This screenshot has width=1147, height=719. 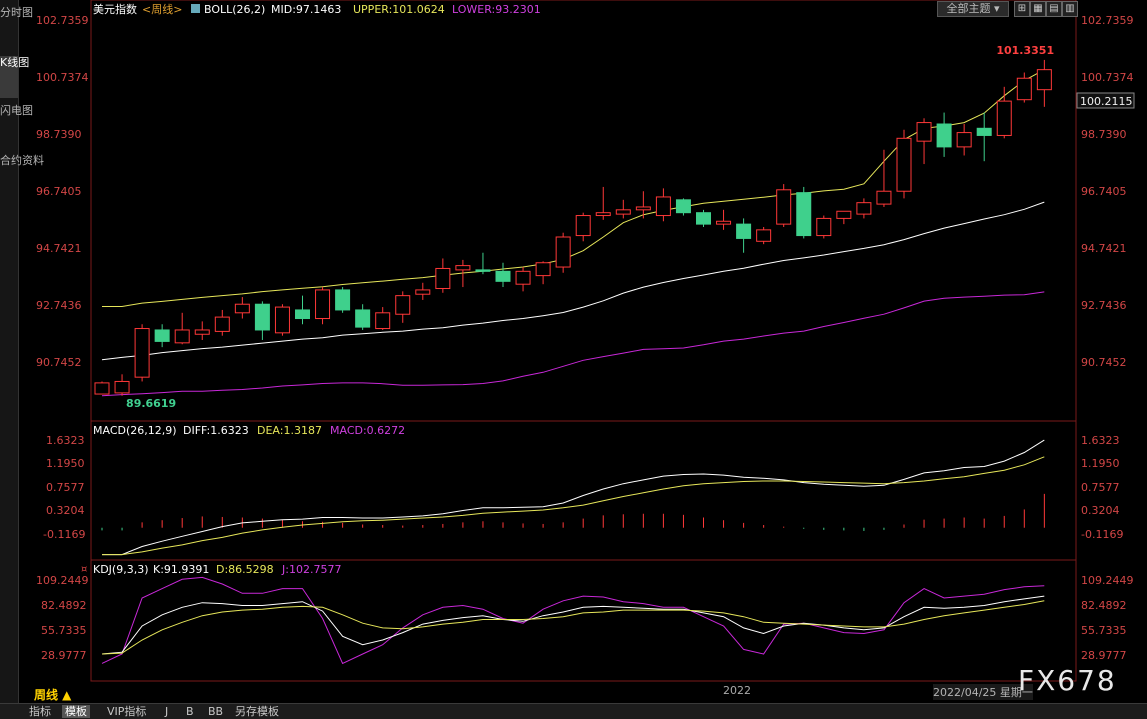 I want to click on grid-icon: ▦, so click(x=1038, y=9).